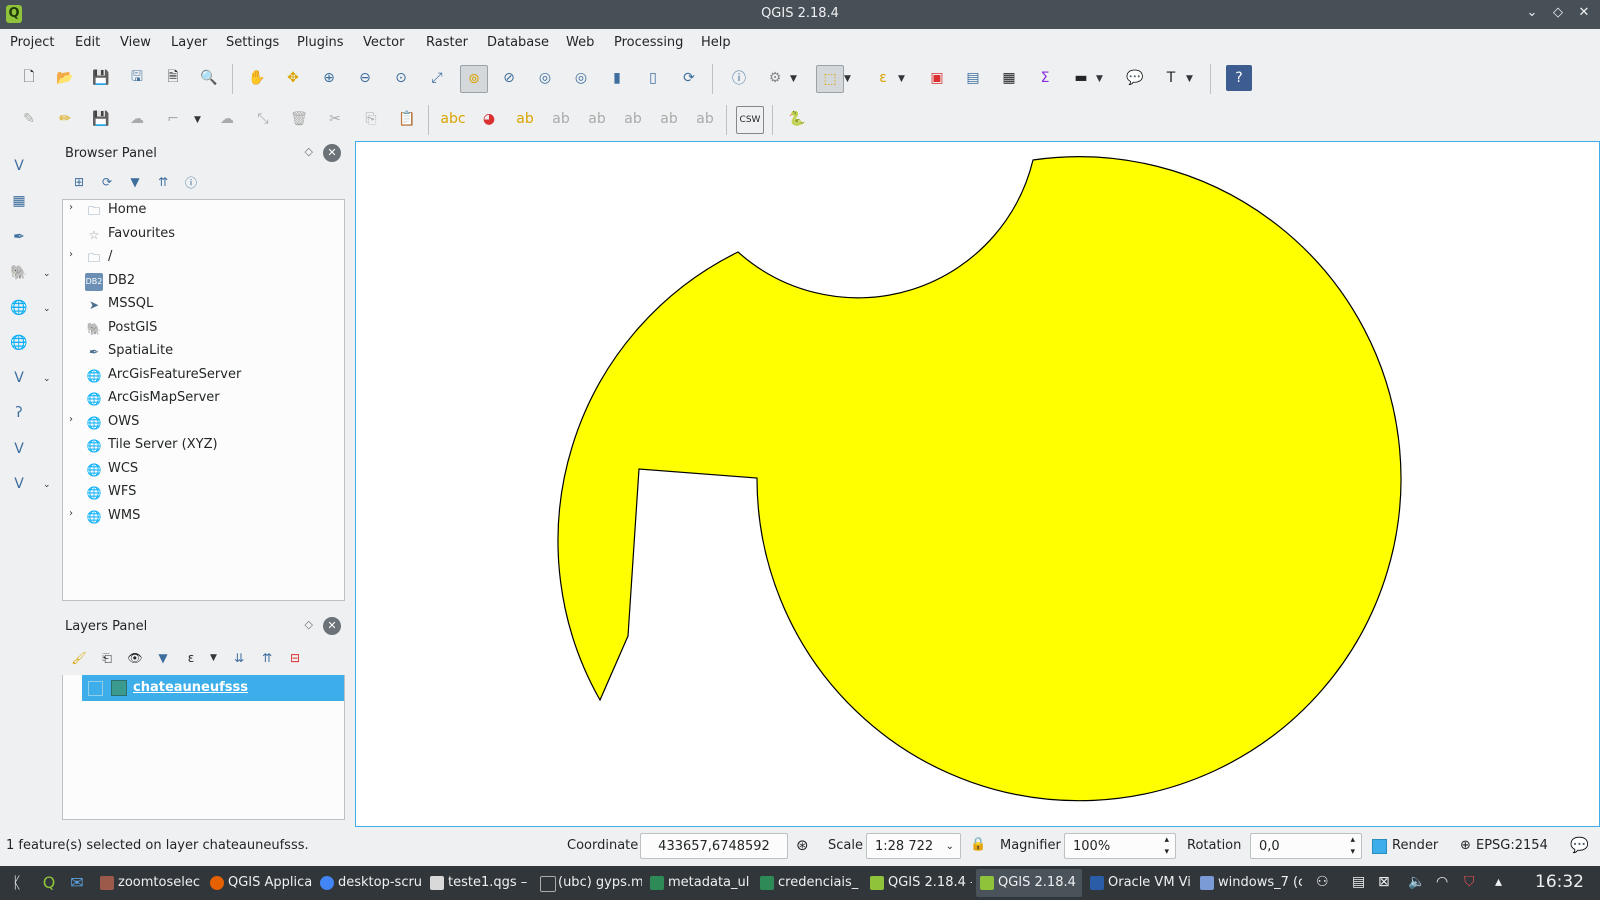 The height and width of the screenshot is (900, 1600). Describe the element at coordinates (335, 119) in the screenshot. I see `cut-features-icon: ✂` at that location.